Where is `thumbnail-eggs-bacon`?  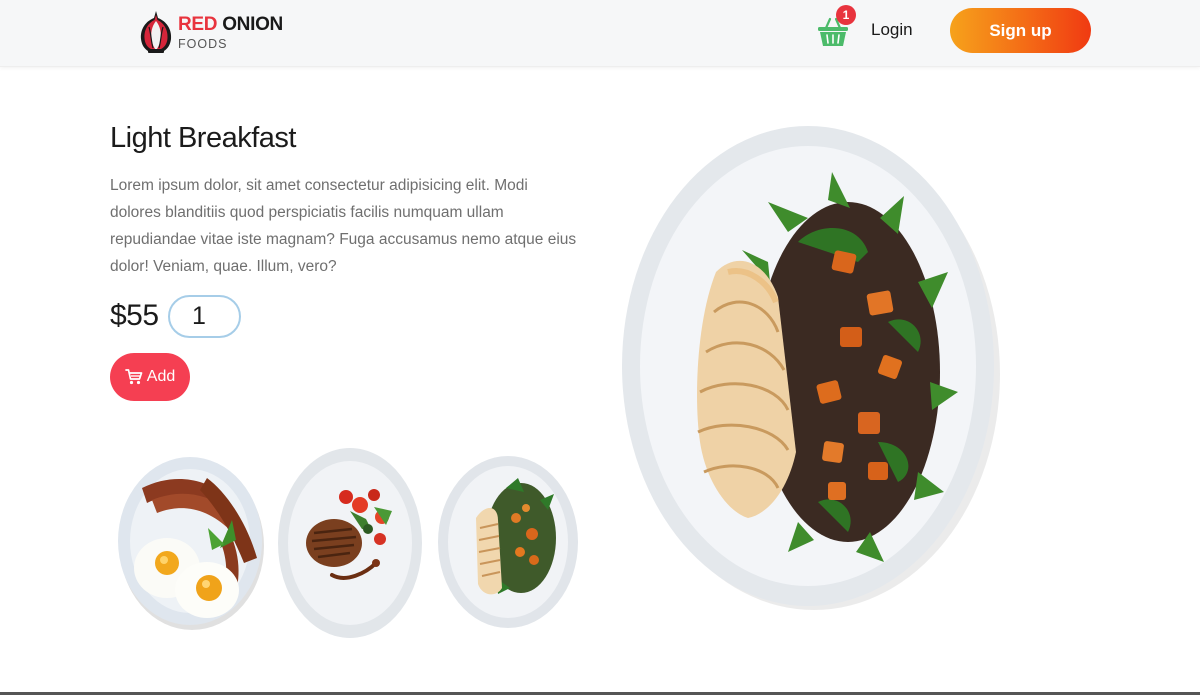
thumbnail-eggs-bacon is located at coordinates (189, 540).